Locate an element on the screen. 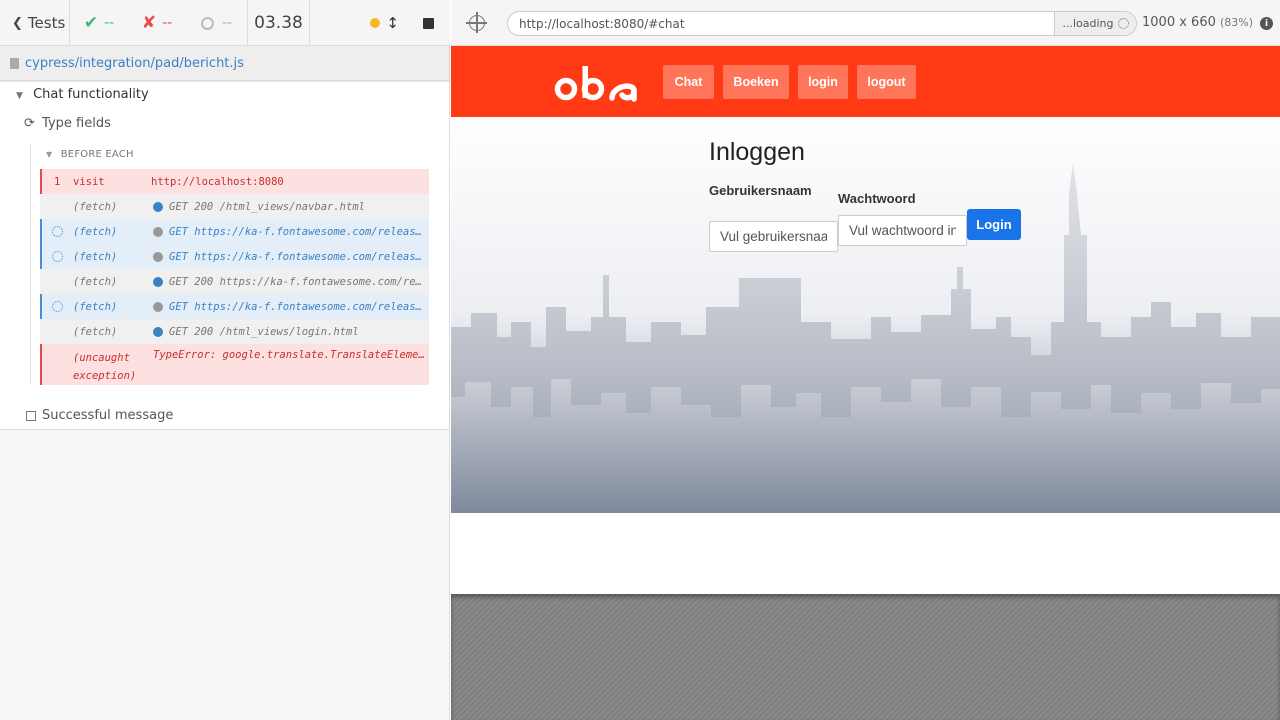 This screenshot has height=720, width=1280. pending-spinner-icon is located at coordinates (57, 256).